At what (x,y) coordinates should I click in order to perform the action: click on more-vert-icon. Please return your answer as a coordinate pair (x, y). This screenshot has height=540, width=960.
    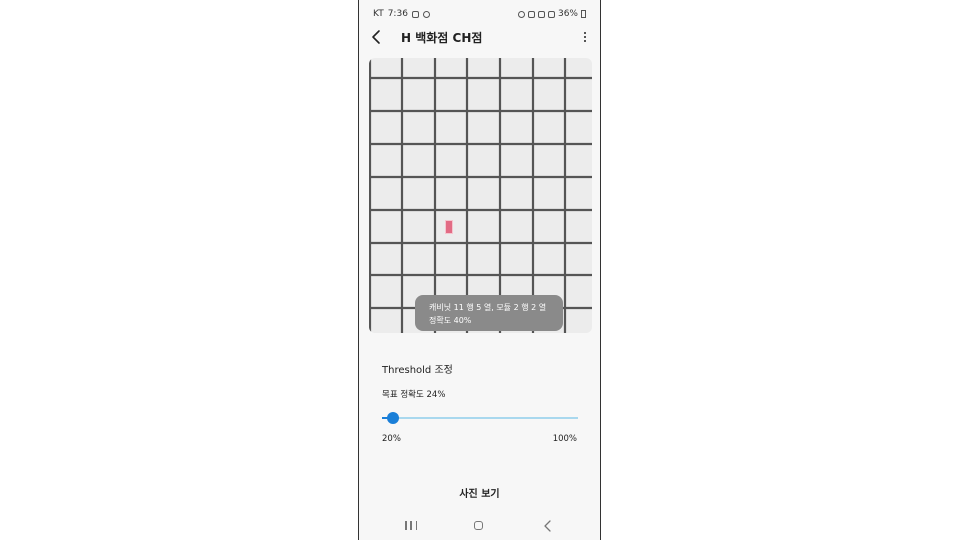
    Looking at the image, I should click on (585, 37).